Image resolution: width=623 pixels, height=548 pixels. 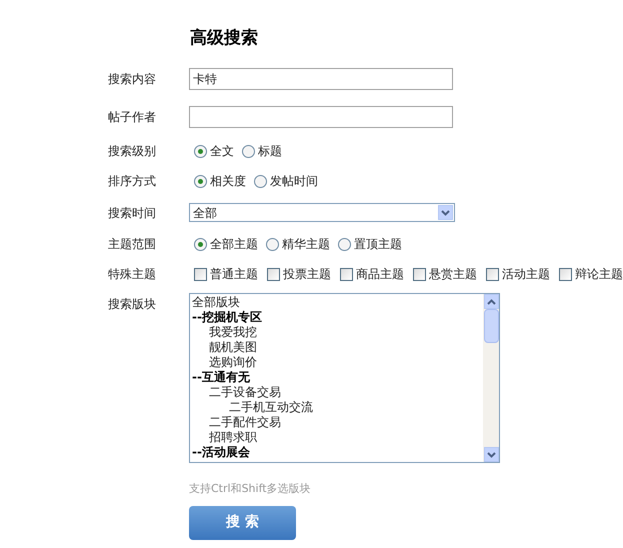 I want to click on field-label: 搜索级别, so click(x=132, y=151).